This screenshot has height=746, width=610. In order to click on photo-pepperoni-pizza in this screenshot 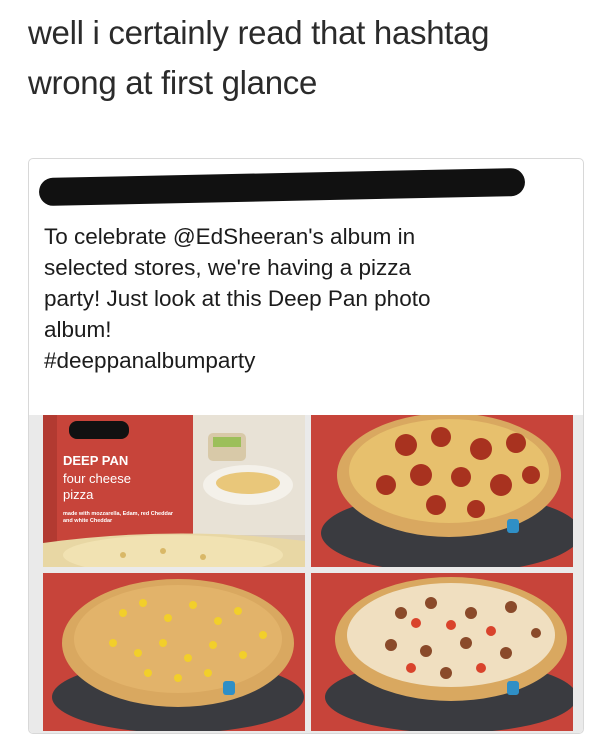, I will do `click(442, 491)`.